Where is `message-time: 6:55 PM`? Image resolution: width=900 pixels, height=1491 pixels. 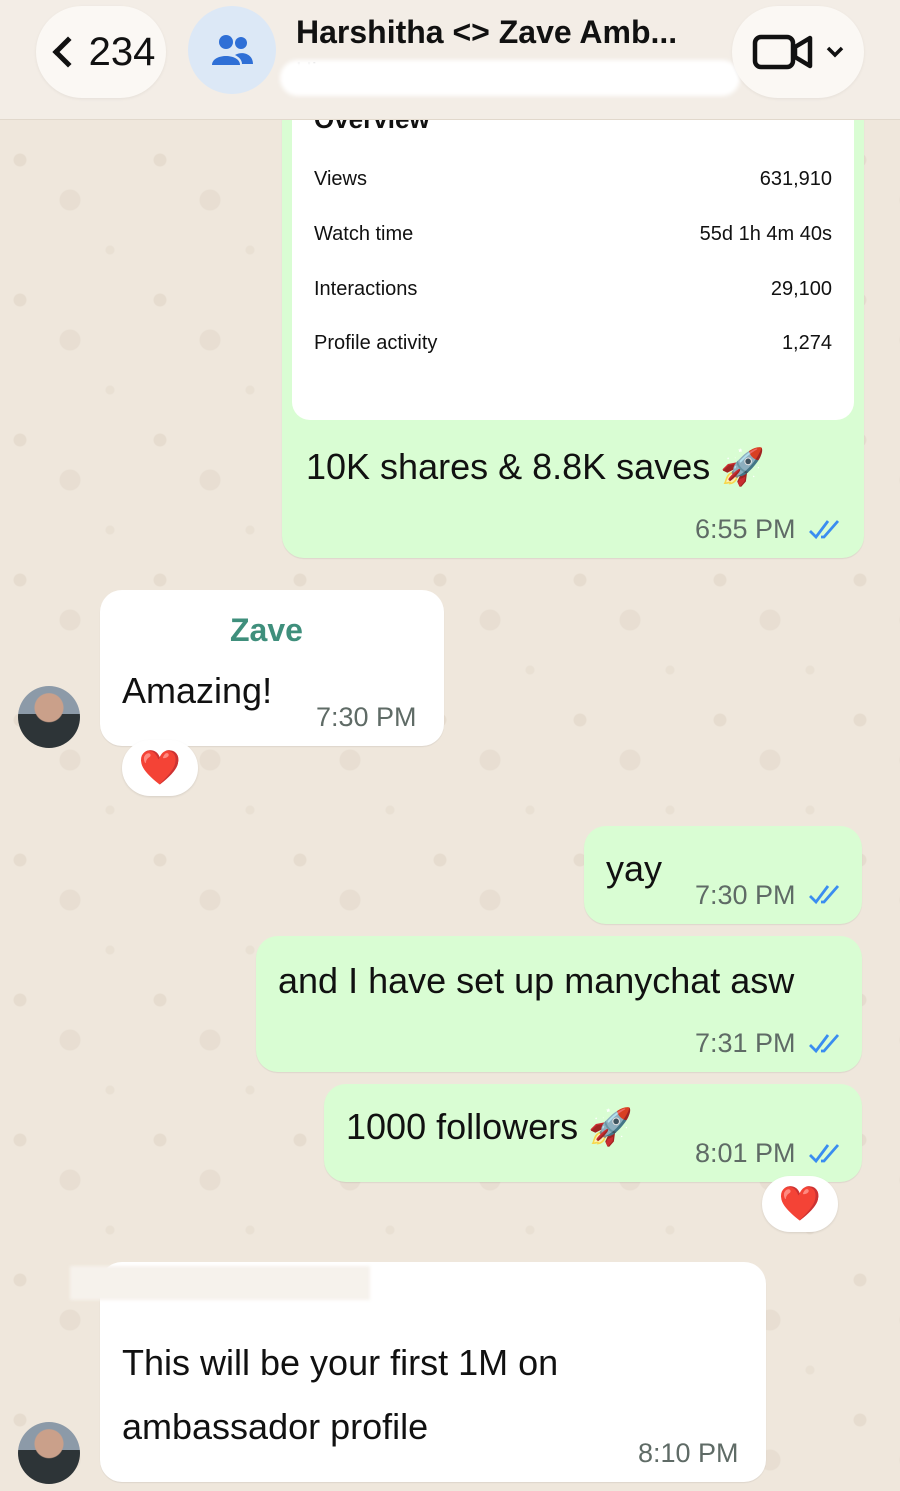
message-time: 6:55 PM is located at coordinates (745, 529).